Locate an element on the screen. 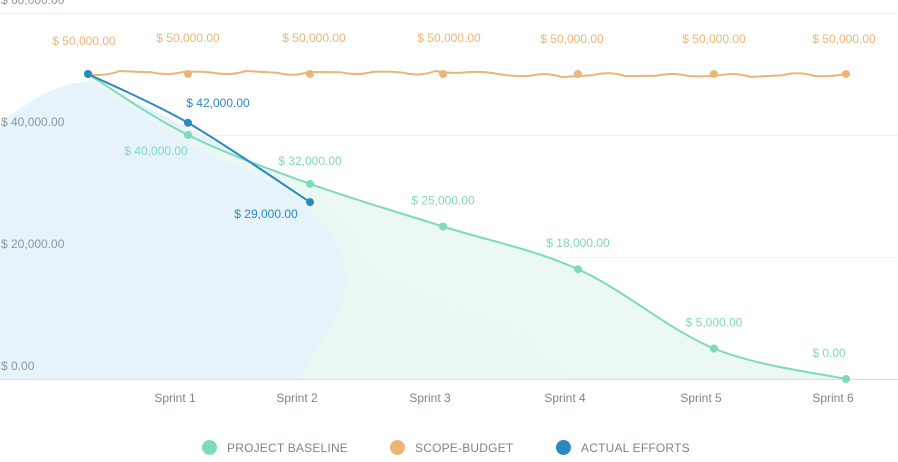  data-label: $ 5,000.00 is located at coordinates (714, 323).